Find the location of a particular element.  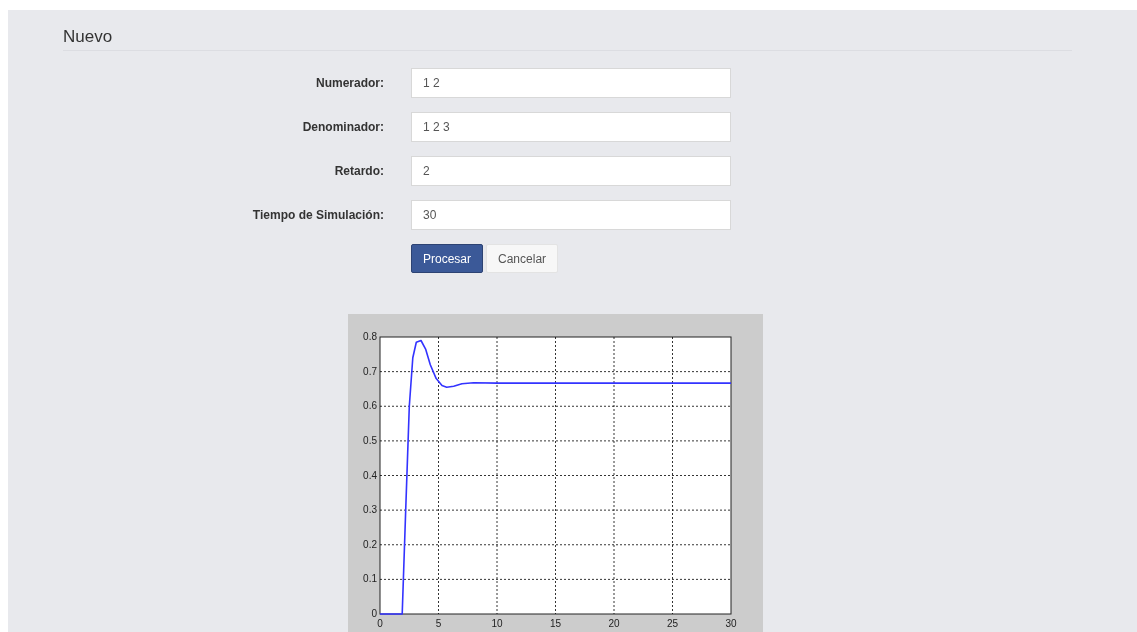

process-button: Procesar is located at coordinates (447, 258).